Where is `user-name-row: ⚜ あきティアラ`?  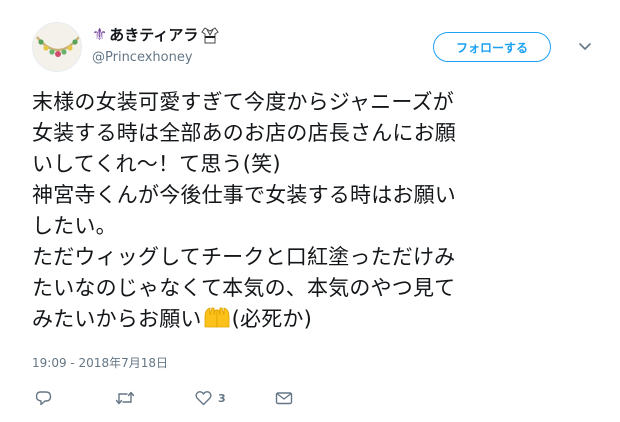 user-name-row: ⚜ あきティアラ is located at coordinates (156, 35).